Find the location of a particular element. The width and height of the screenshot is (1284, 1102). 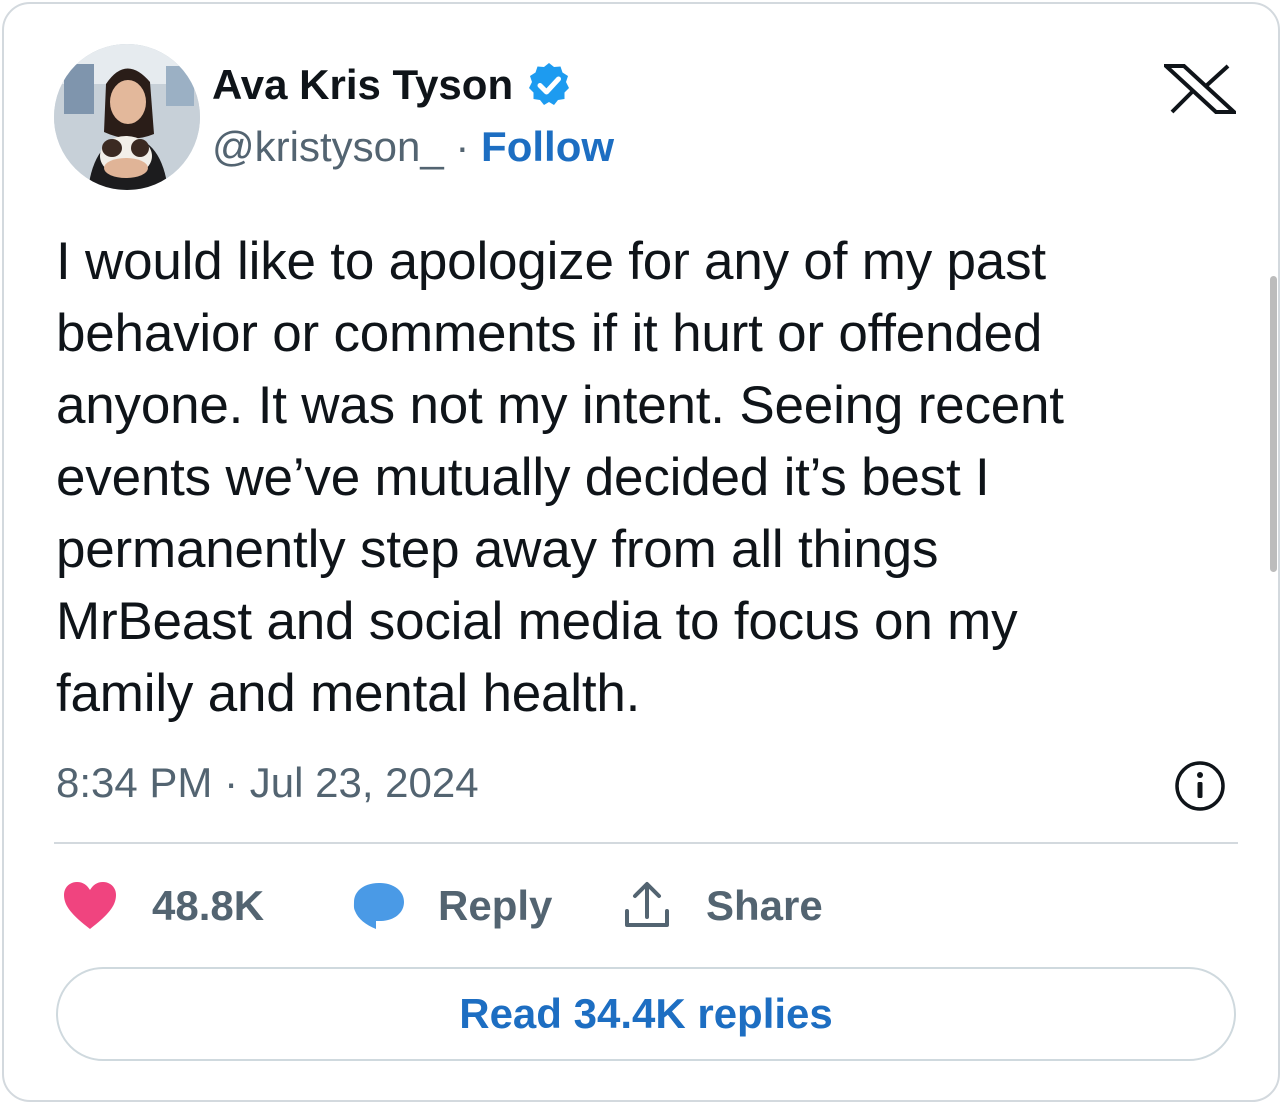

share-label: Share is located at coordinates (764, 905).